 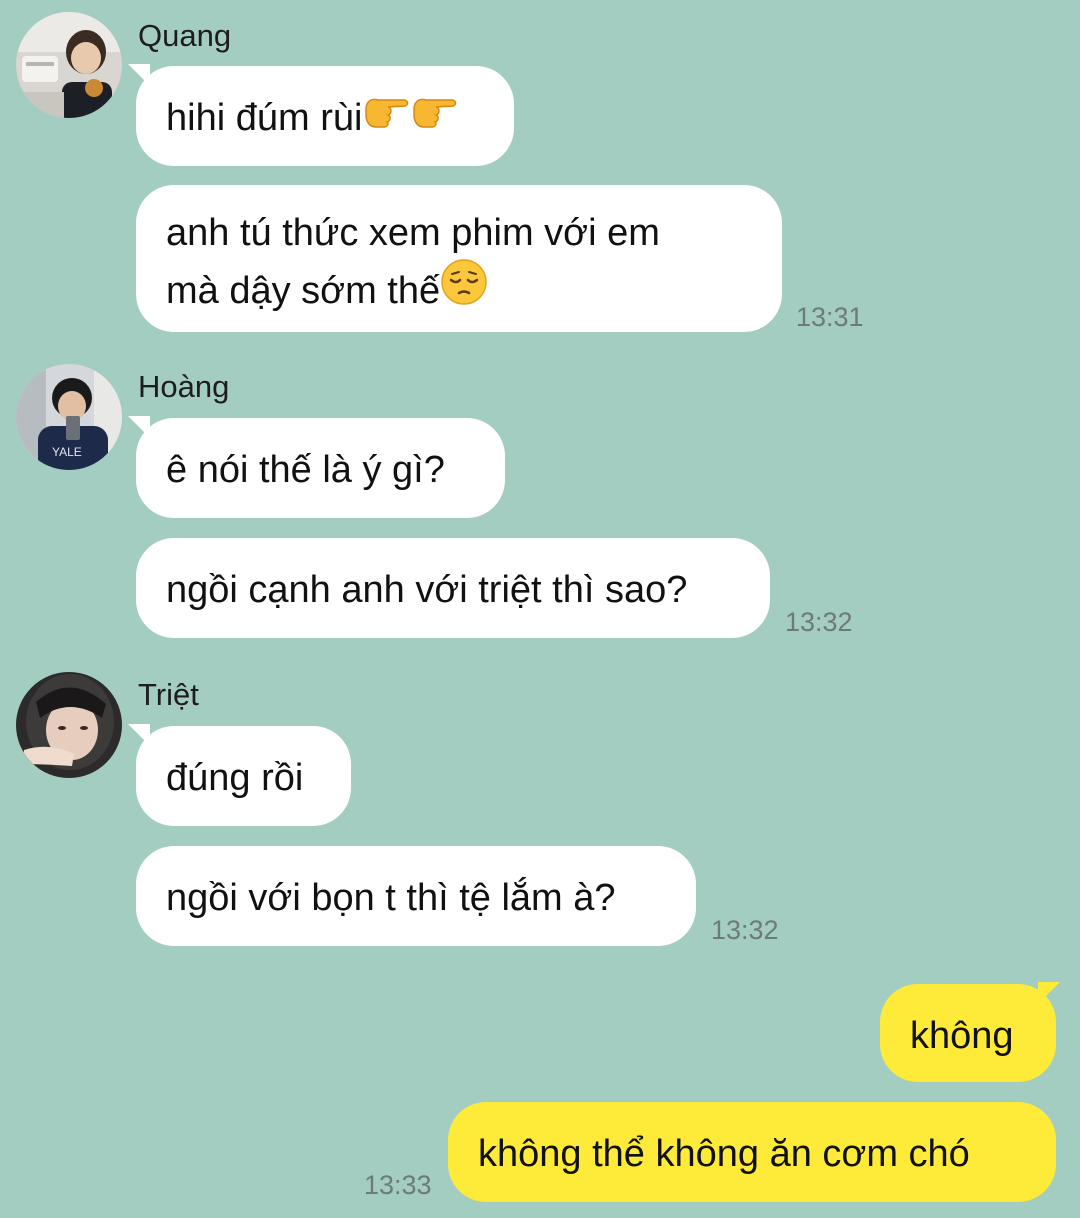 I want to click on pensive-face-emoji, so click(x=464, y=290).